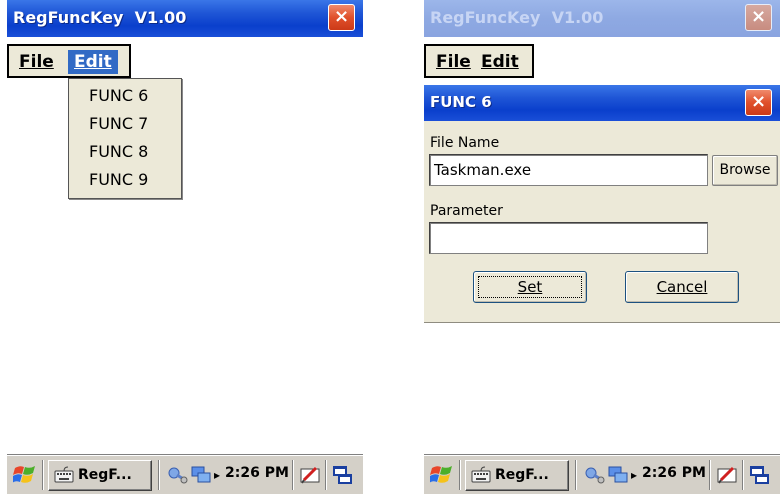  Describe the element at coordinates (118, 124) in the screenshot. I see `menu-item-func7: FUNC 7` at that location.